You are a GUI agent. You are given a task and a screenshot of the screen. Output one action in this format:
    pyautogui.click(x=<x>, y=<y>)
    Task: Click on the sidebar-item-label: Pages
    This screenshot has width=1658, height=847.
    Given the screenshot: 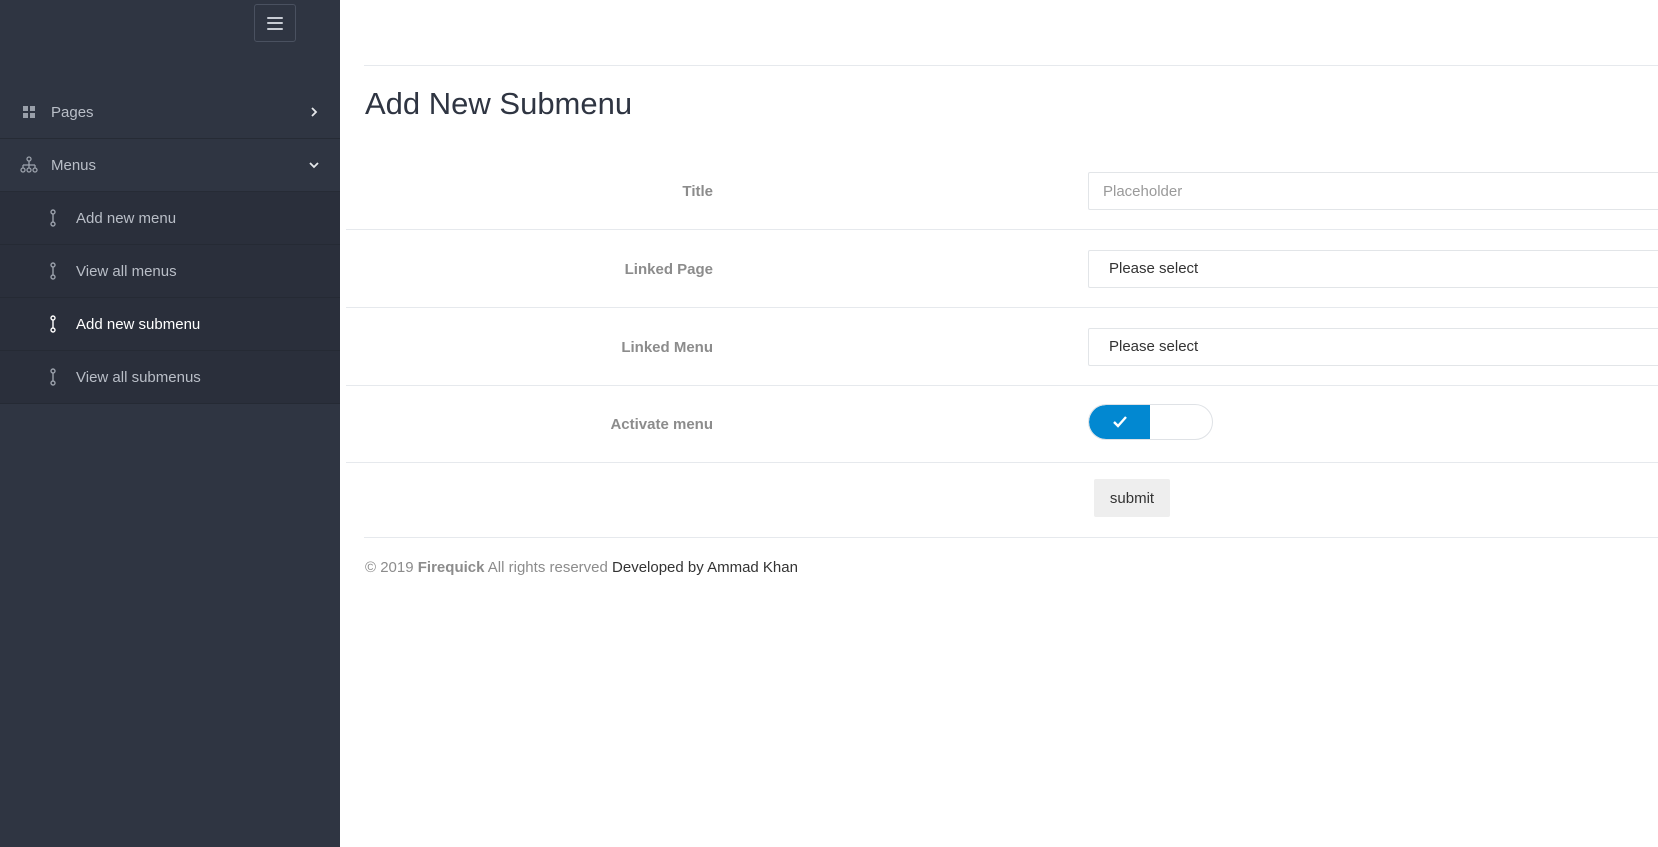 What is the action you would take?
    pyautogui.click(x=72, y=112)
    